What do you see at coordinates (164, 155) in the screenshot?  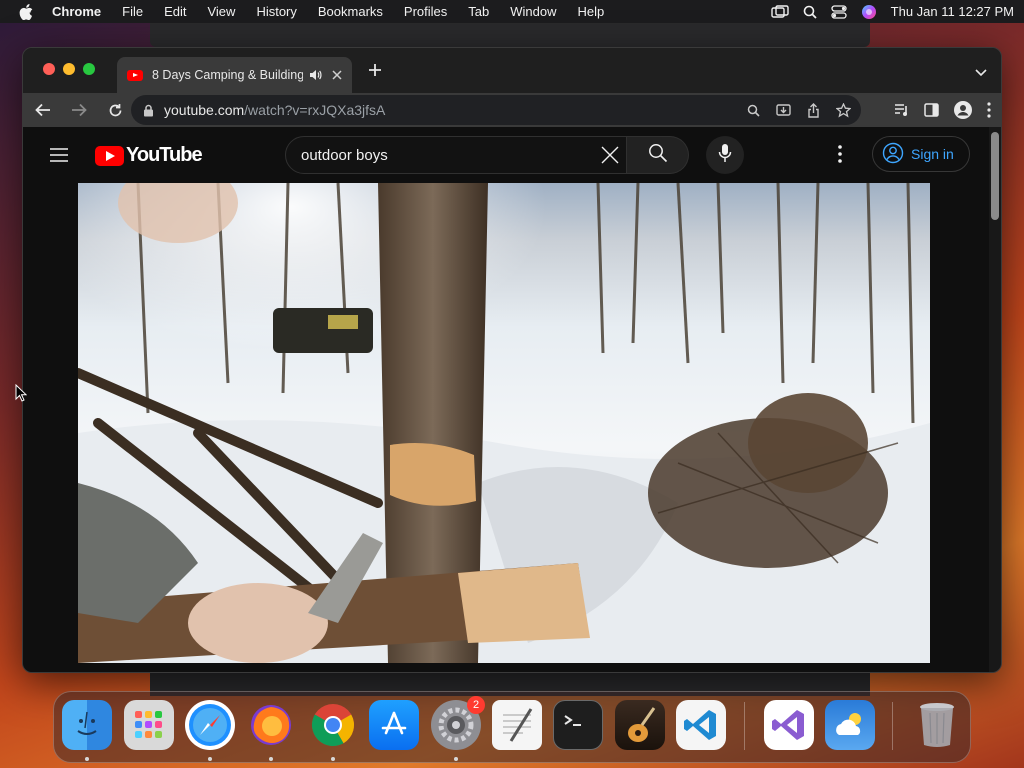 I see `youtube-logo-text: YouTube` at bounding box center [164, 155].